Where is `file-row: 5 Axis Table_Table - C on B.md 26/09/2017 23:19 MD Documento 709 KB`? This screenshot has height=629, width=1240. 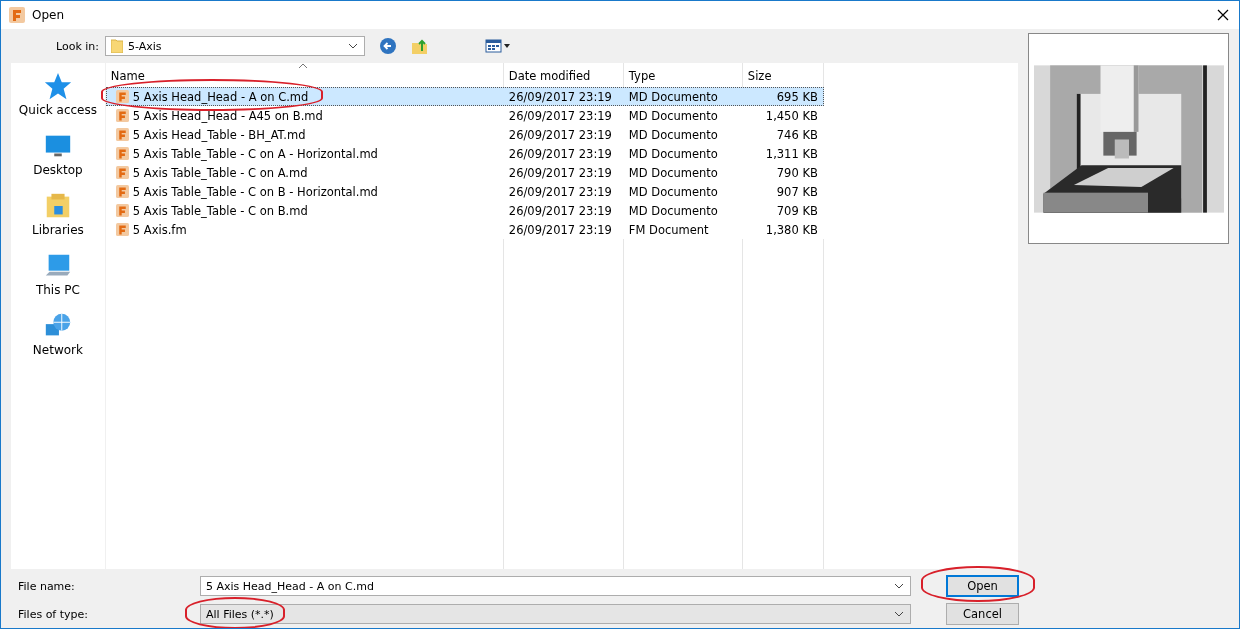
file-row: 5 Axis Table_Table - C on B.md 26/09/2017 23:19 MD Documento 709 KB is located at coordinates (562, 210).